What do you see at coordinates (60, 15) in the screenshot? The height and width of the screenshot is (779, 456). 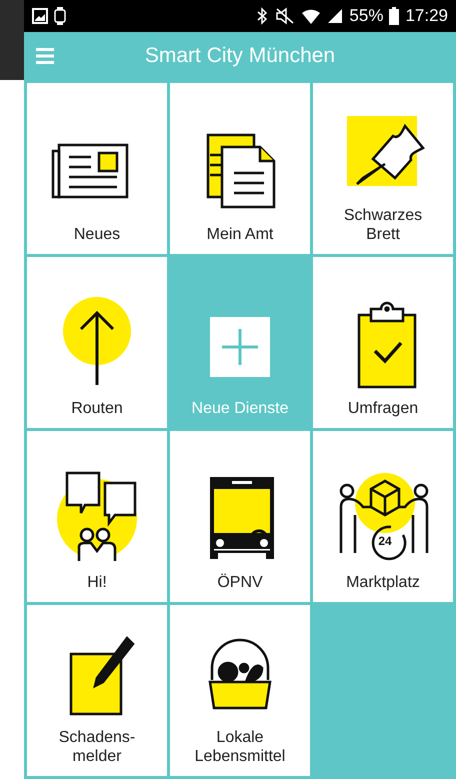 I see `watch-icon` at bounding box center [60, 15].